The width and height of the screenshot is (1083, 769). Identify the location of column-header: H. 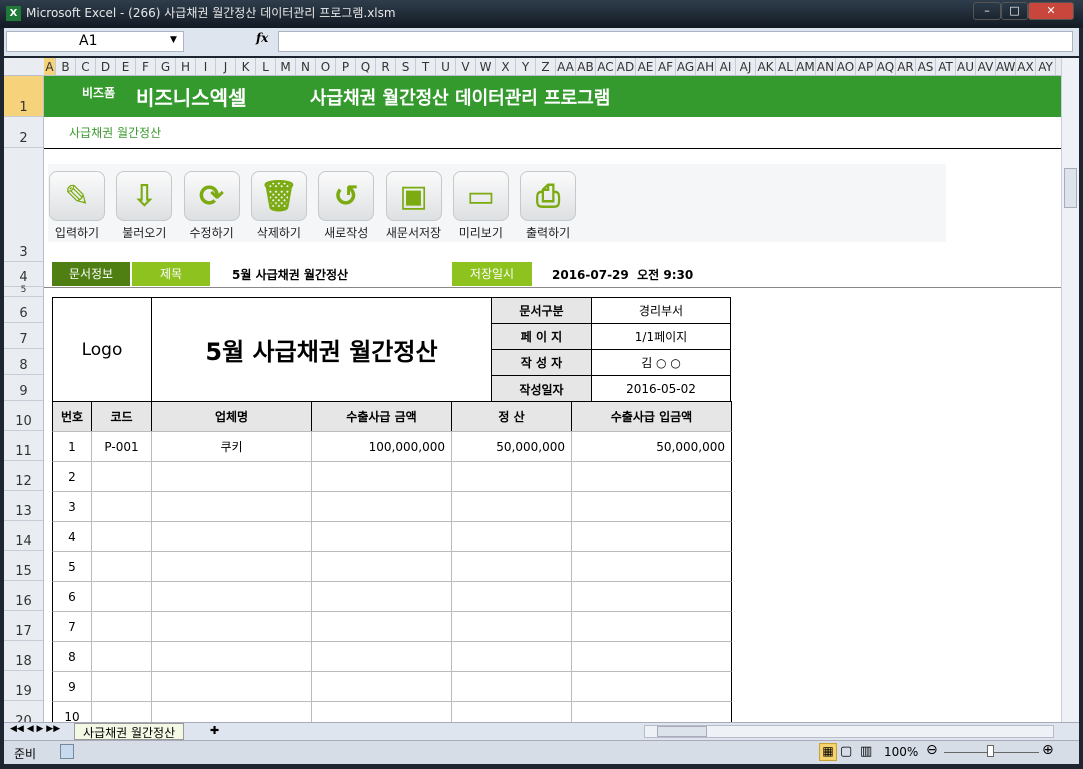
(186, 66).